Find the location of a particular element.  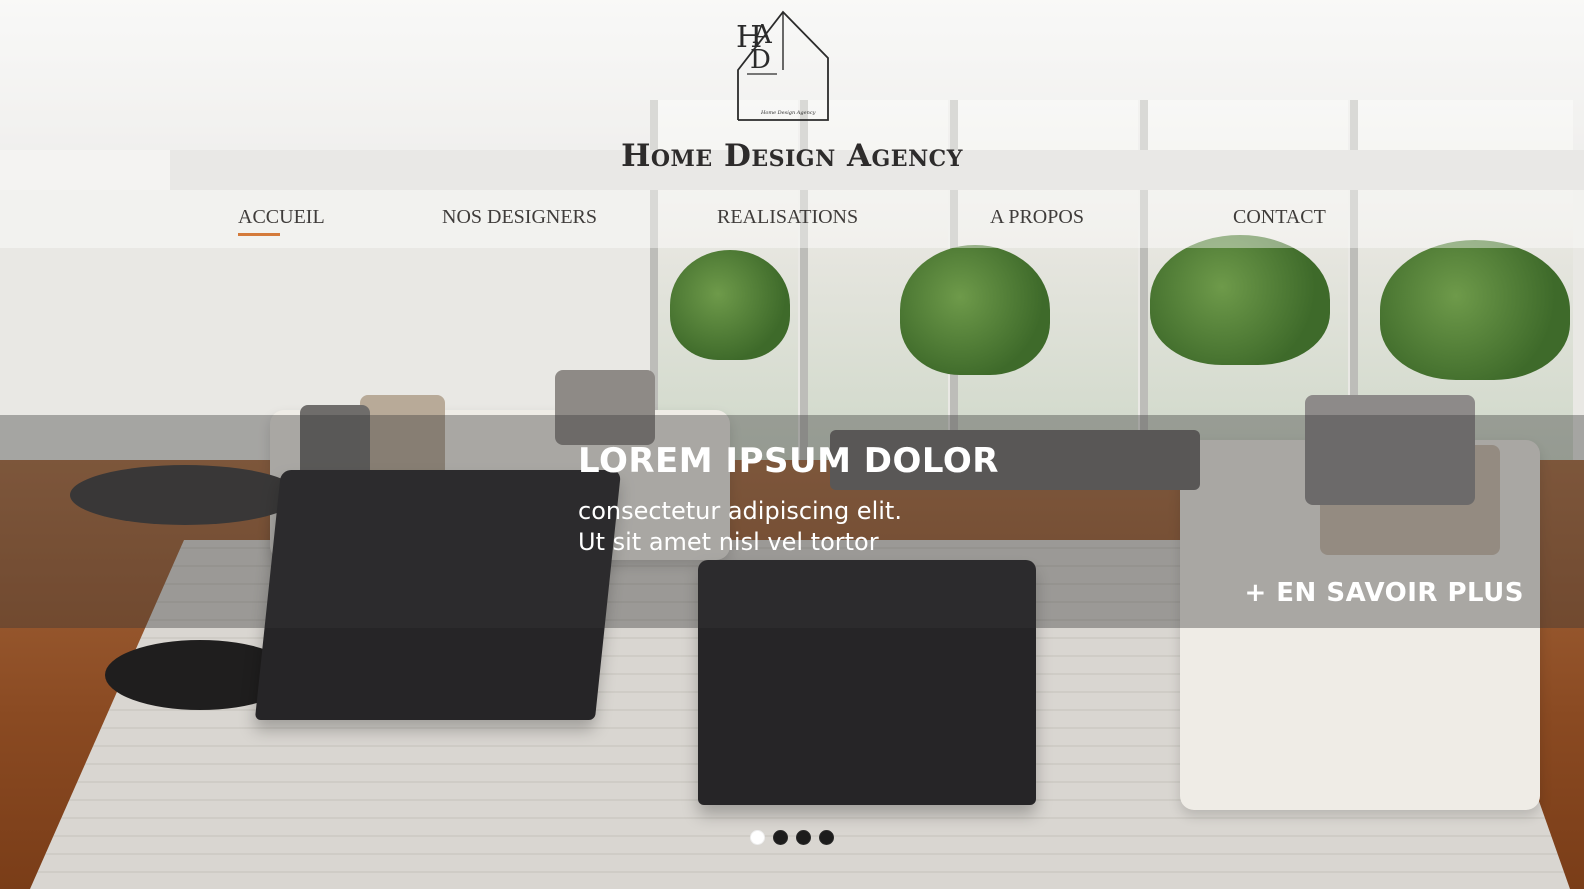

nav-item-label: A PROPOS is located at coordinates (1037, 217).